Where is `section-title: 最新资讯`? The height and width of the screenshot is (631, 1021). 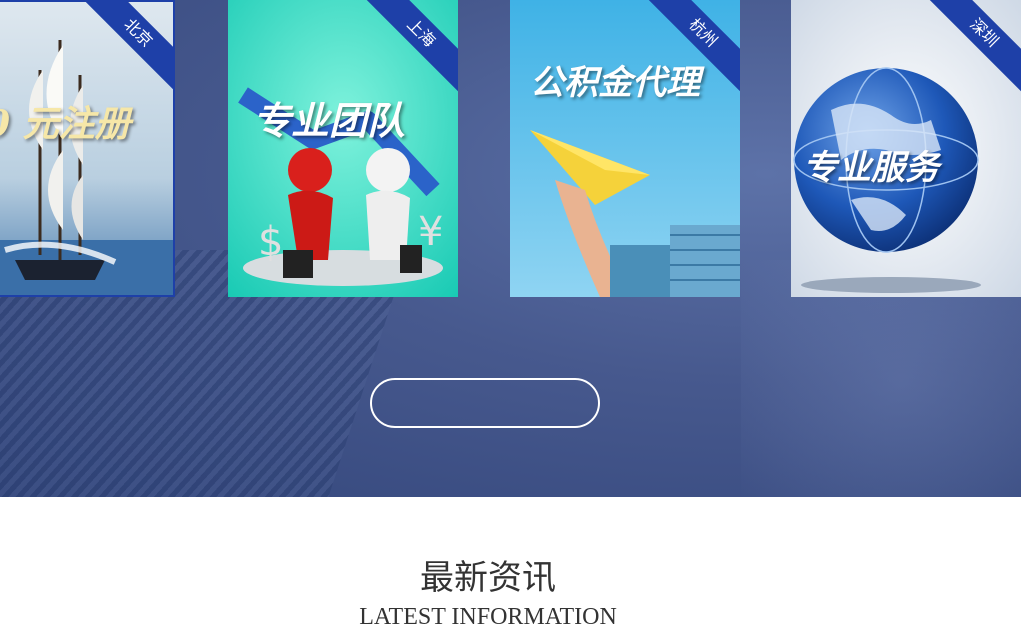
section-title: 最新资讯 is located at coordinates (488, 578).